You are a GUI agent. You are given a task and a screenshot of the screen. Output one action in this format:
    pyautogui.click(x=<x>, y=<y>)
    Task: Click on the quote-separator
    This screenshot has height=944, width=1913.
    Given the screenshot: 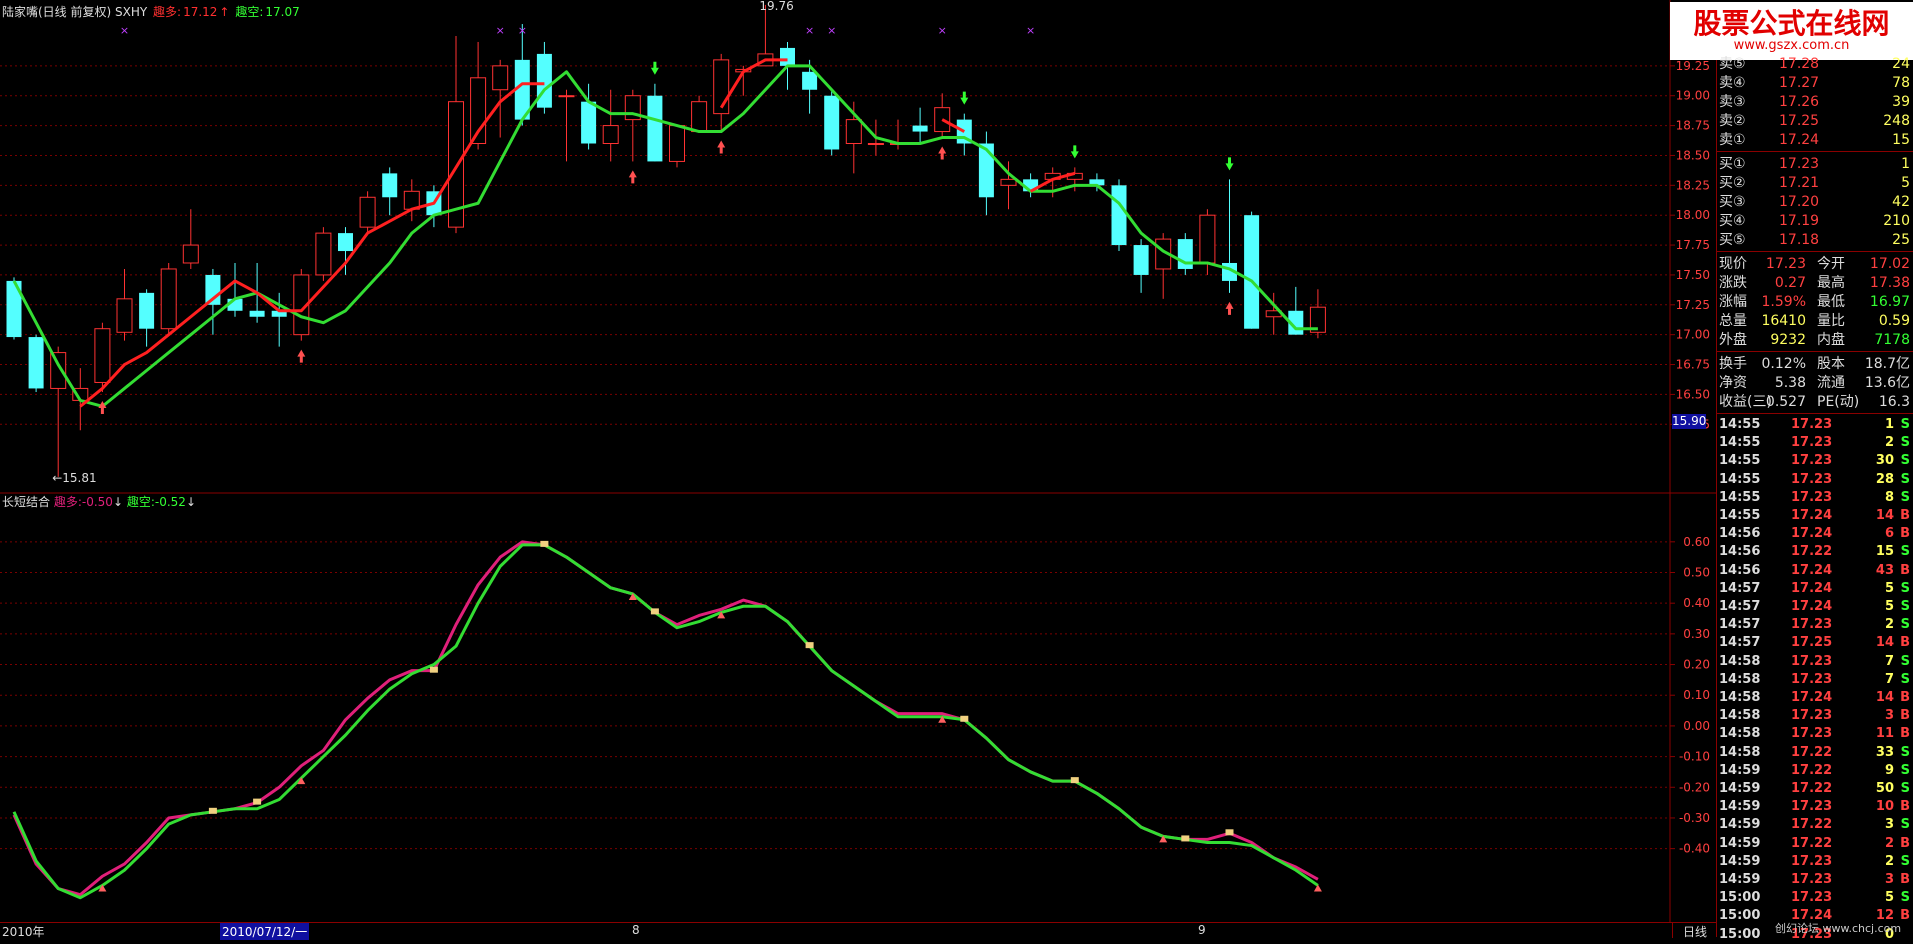 What is the action you would take?
    pyautogui.click(x=1815, y=351)
    